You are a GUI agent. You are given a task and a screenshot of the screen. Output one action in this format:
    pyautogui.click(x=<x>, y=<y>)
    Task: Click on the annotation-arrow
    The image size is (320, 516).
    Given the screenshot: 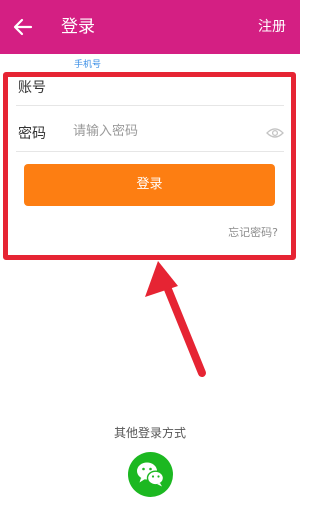 What is the action you would take?
    pyautogui.click(x=175, y=319)
    